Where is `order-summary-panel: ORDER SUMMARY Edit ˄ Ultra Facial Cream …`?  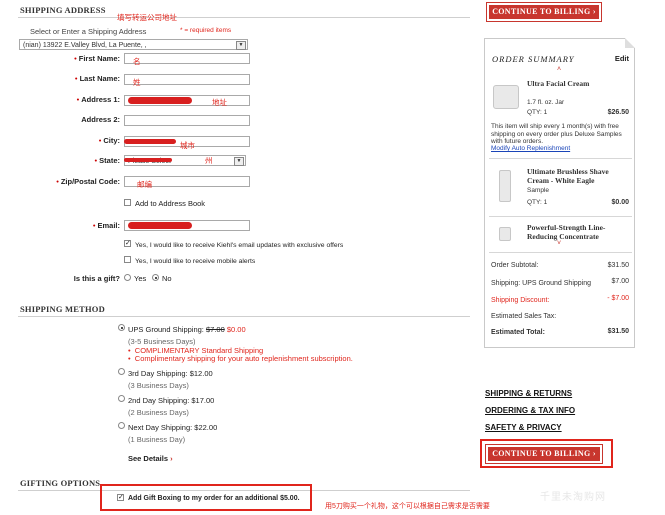 order-summary-panel: ORDER SUMMARY Edit ˄ Ultra Facial Cream … is located at coordinates (559, 193).